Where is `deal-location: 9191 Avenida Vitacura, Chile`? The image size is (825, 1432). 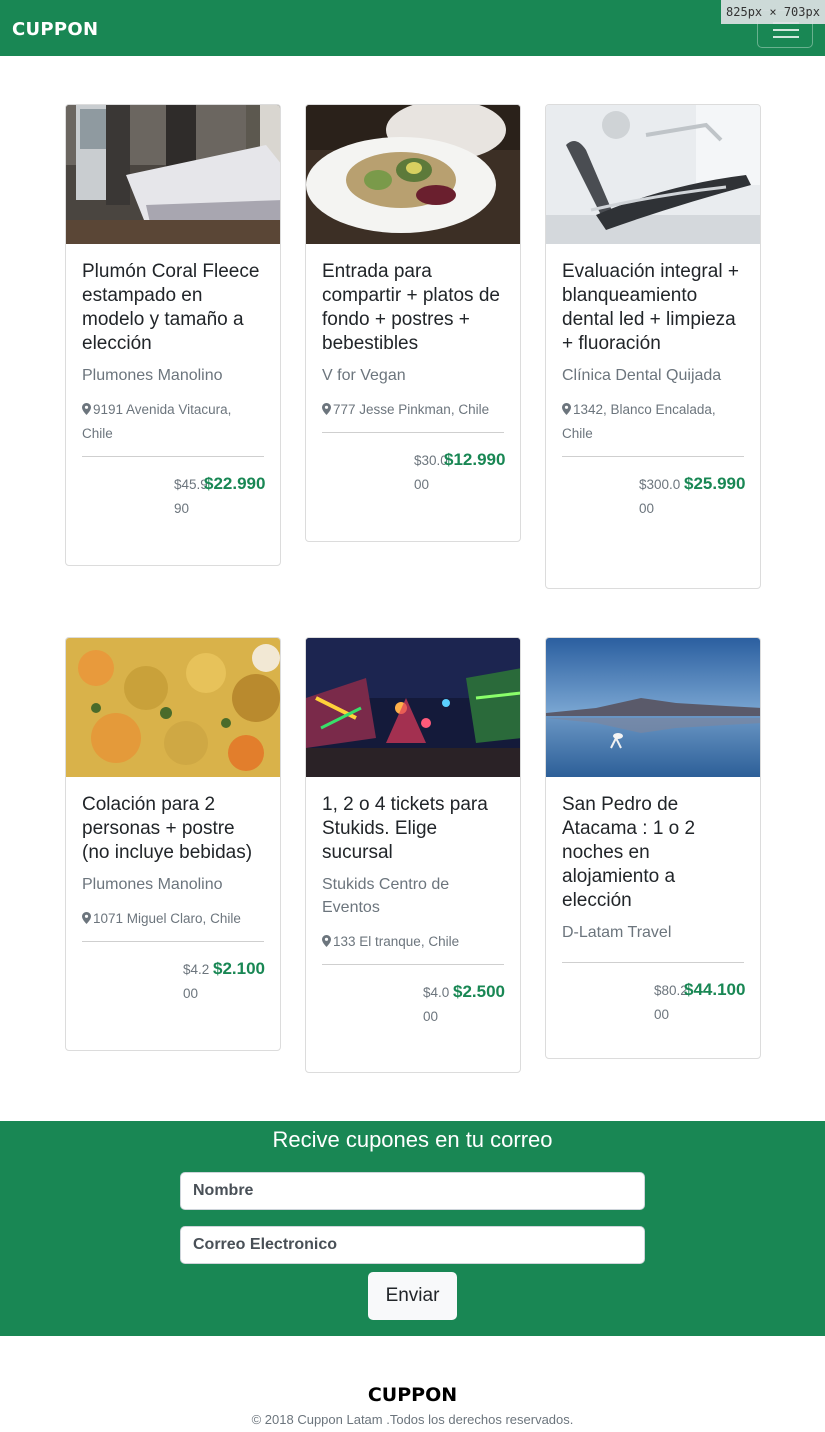 deal-location: 9191 Avenida Vitacura, Chile is located at coordinates (173, 422).